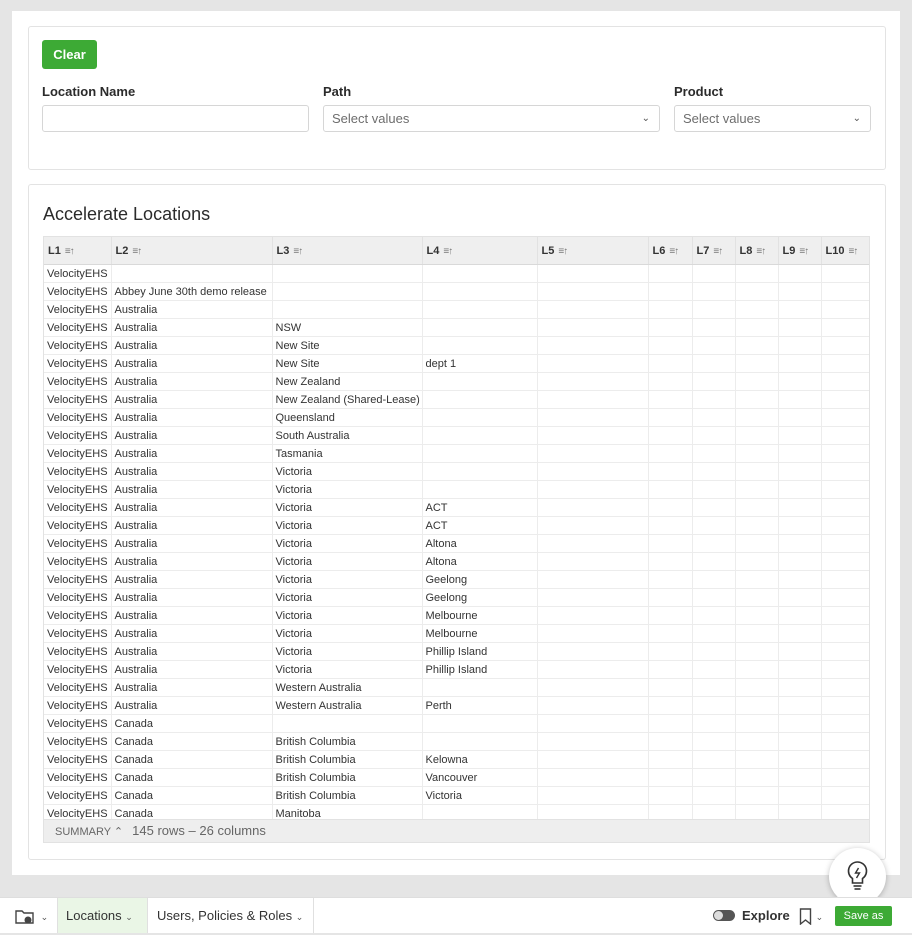  What do you see at coordinates (456, 309) in the screenshot?
I see `table-row: VelocityEHS Australia` at bounding box center [456, 309].